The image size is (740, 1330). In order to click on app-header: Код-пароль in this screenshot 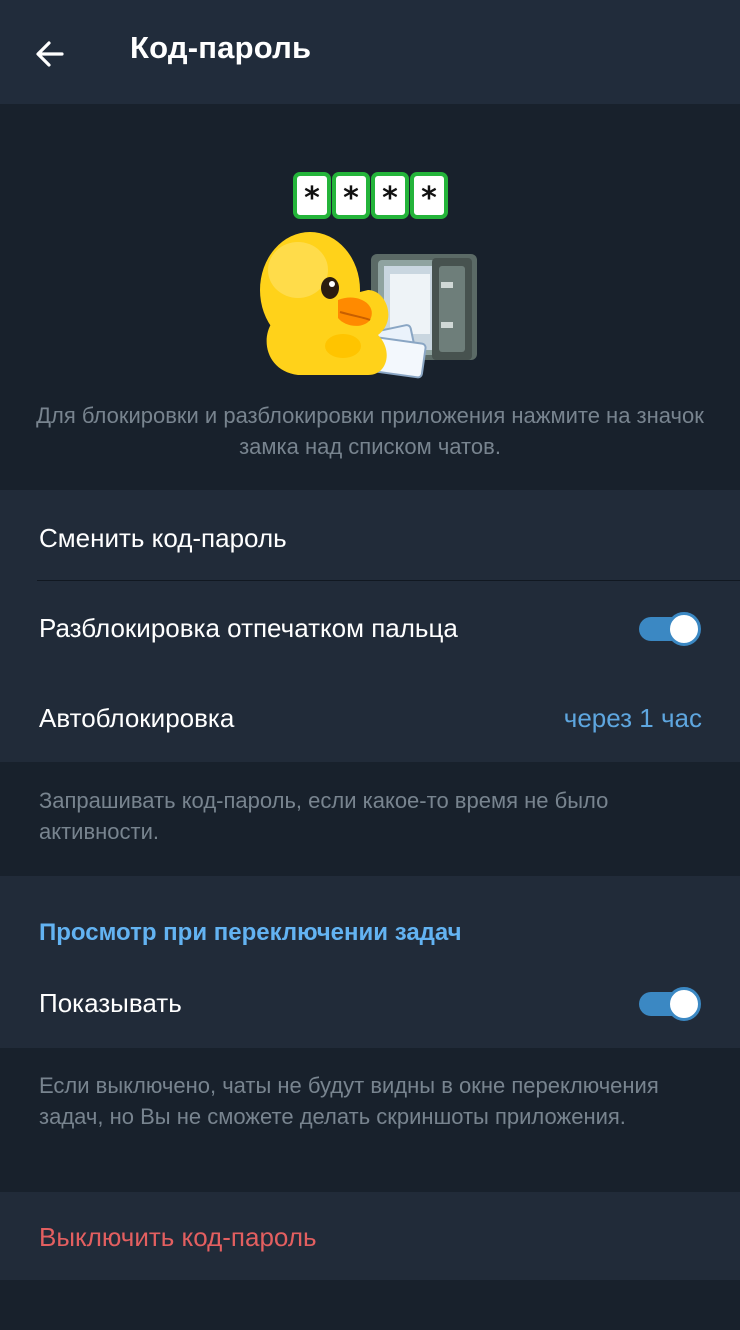, I will do `click(370, 52)`.